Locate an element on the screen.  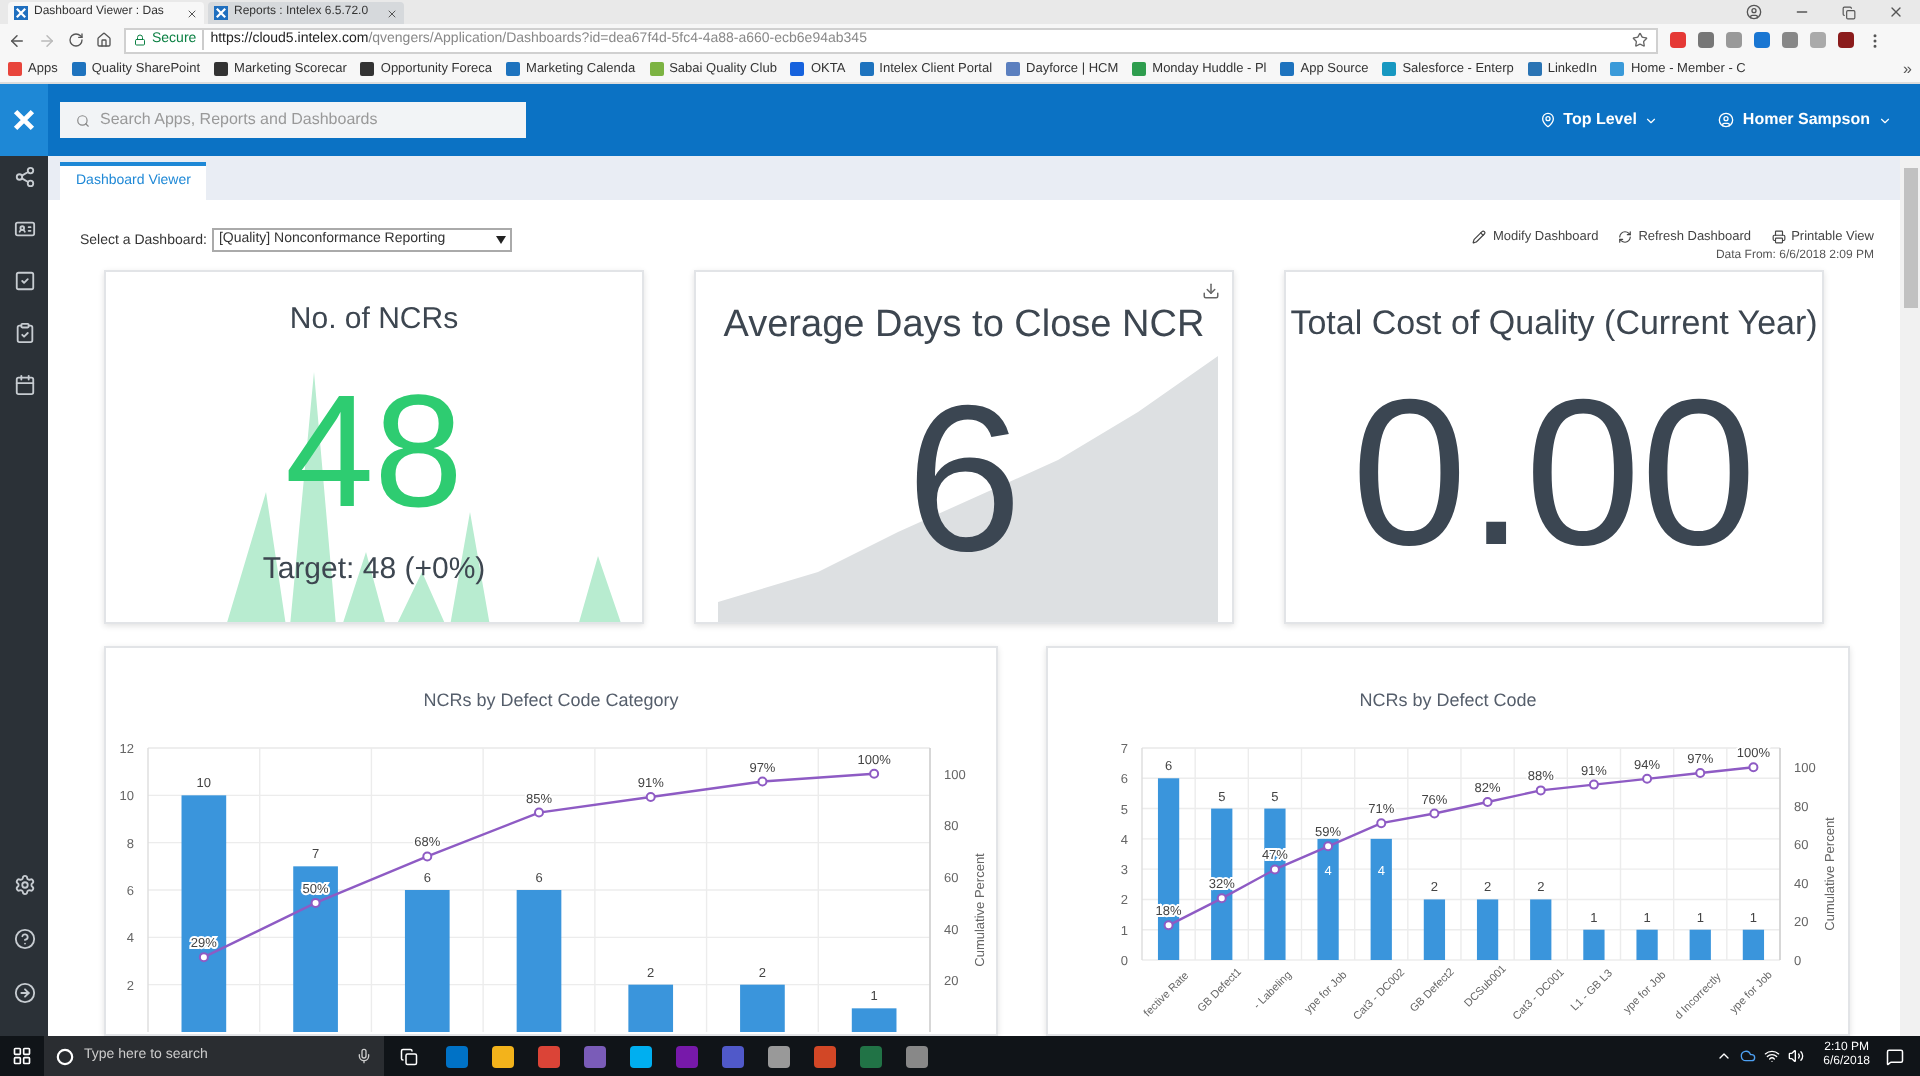
kpi-value: 0.00 is located at coordinates (1554, 473).